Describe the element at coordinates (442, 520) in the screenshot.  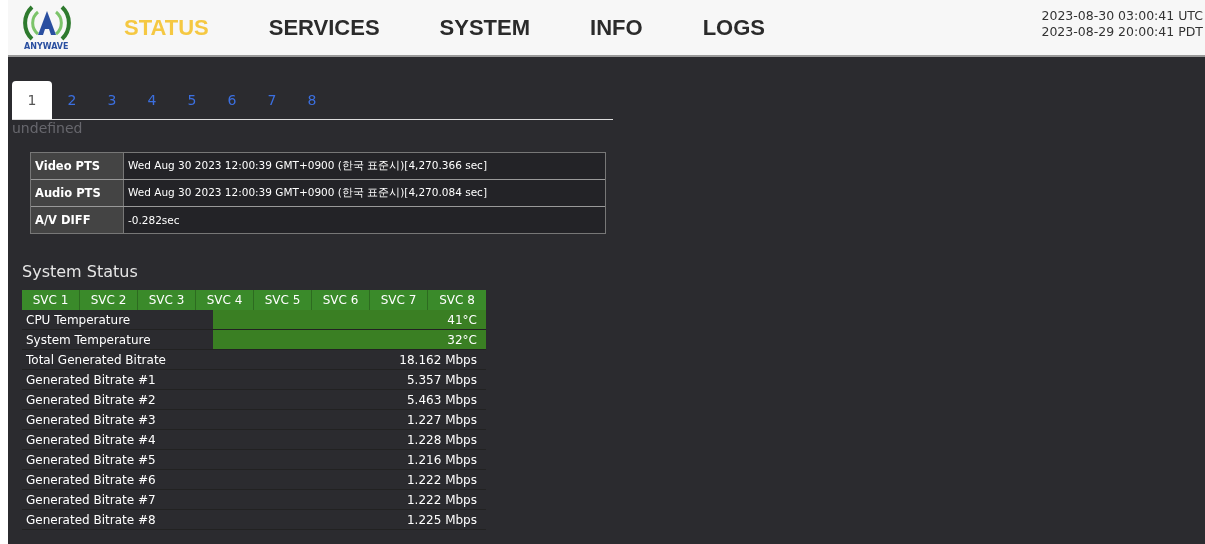
I see `table-cell-text: 1.225 Mbps` at that location.